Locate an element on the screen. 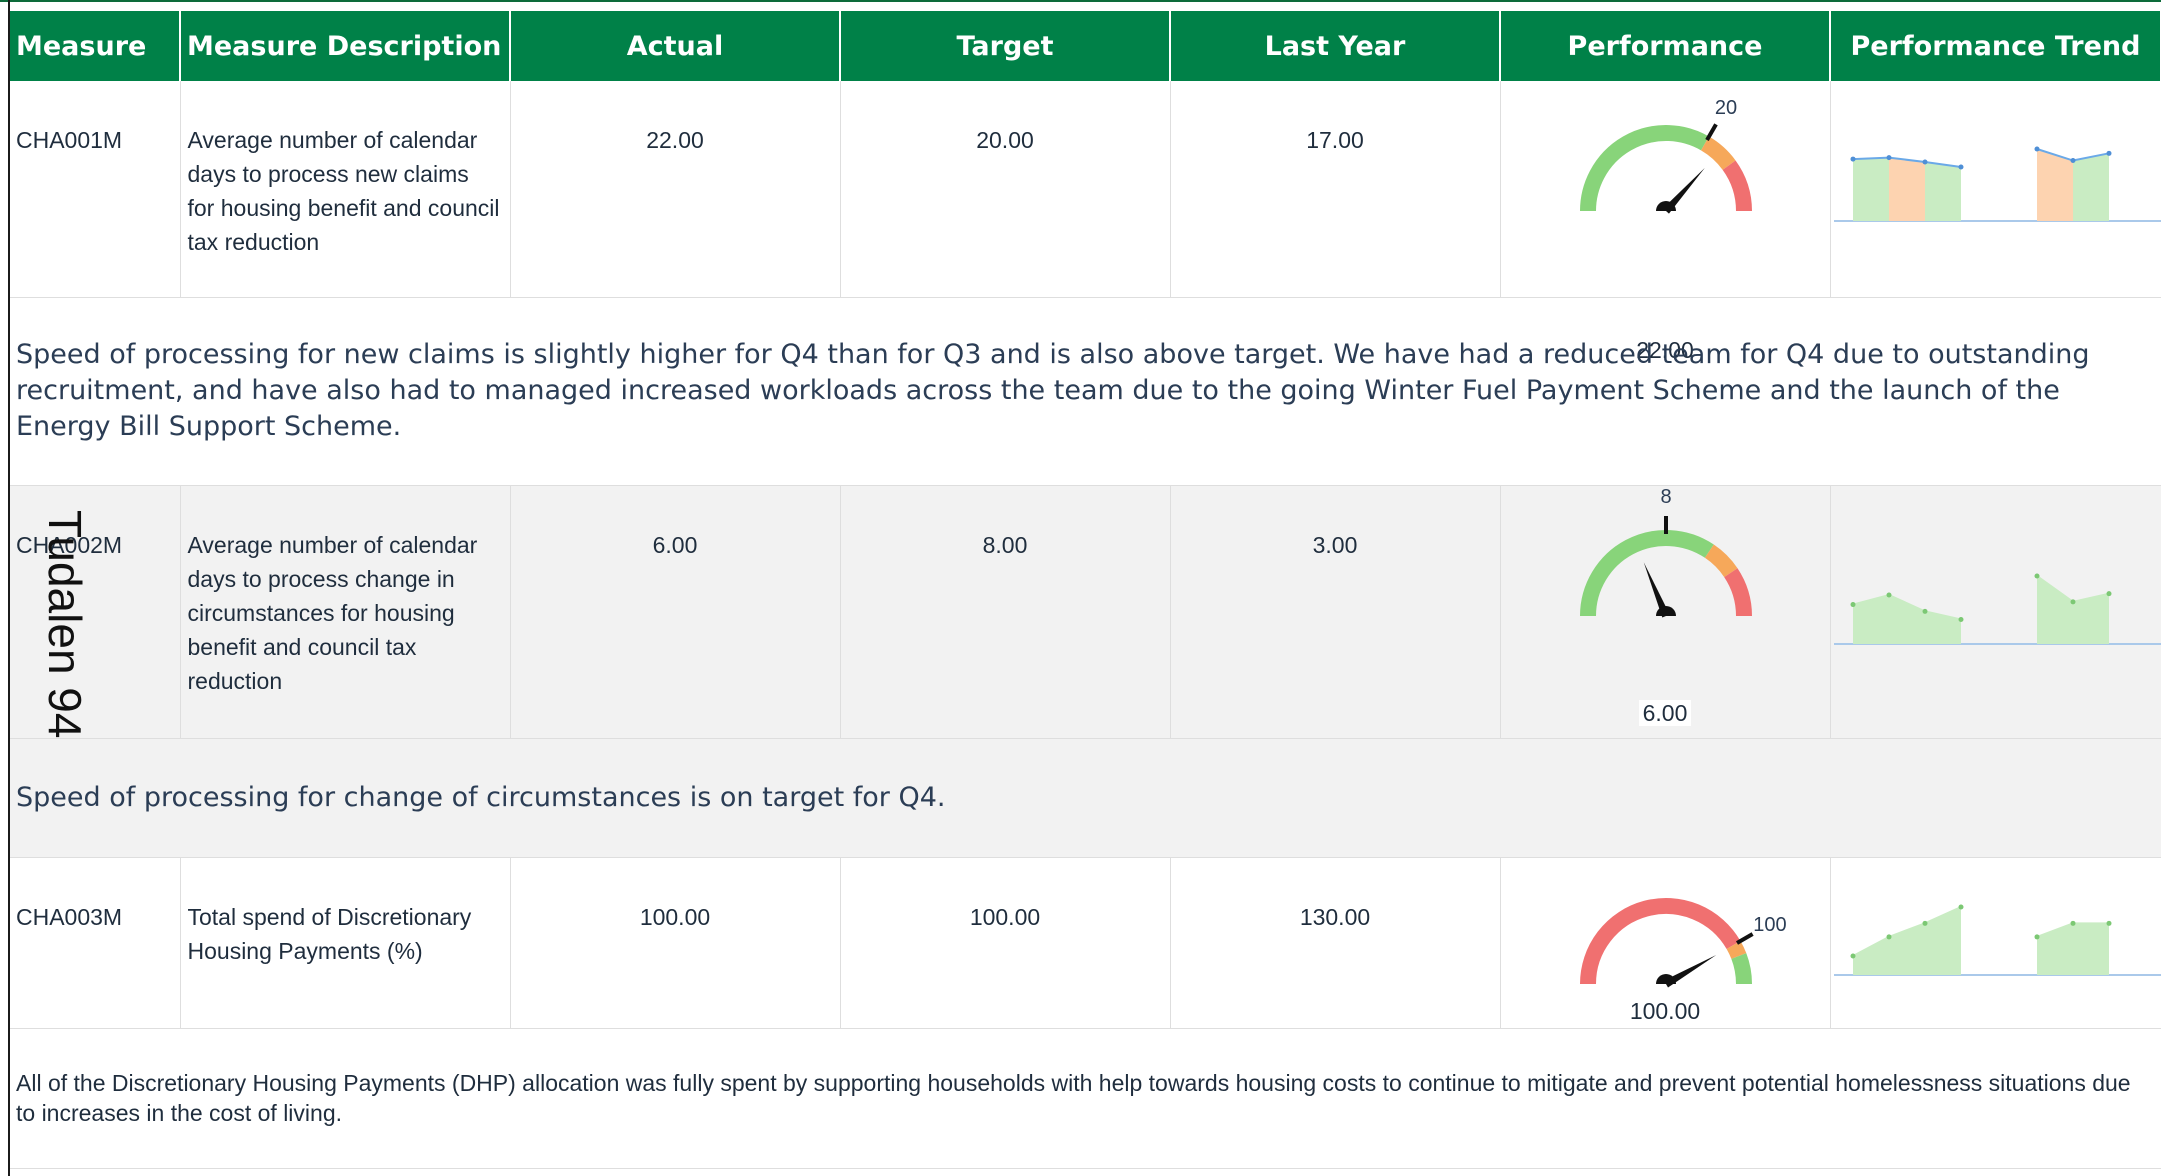 The image size is (2161, 1176). gauge-target-label: 100 is located at coordinates (1769, 925).